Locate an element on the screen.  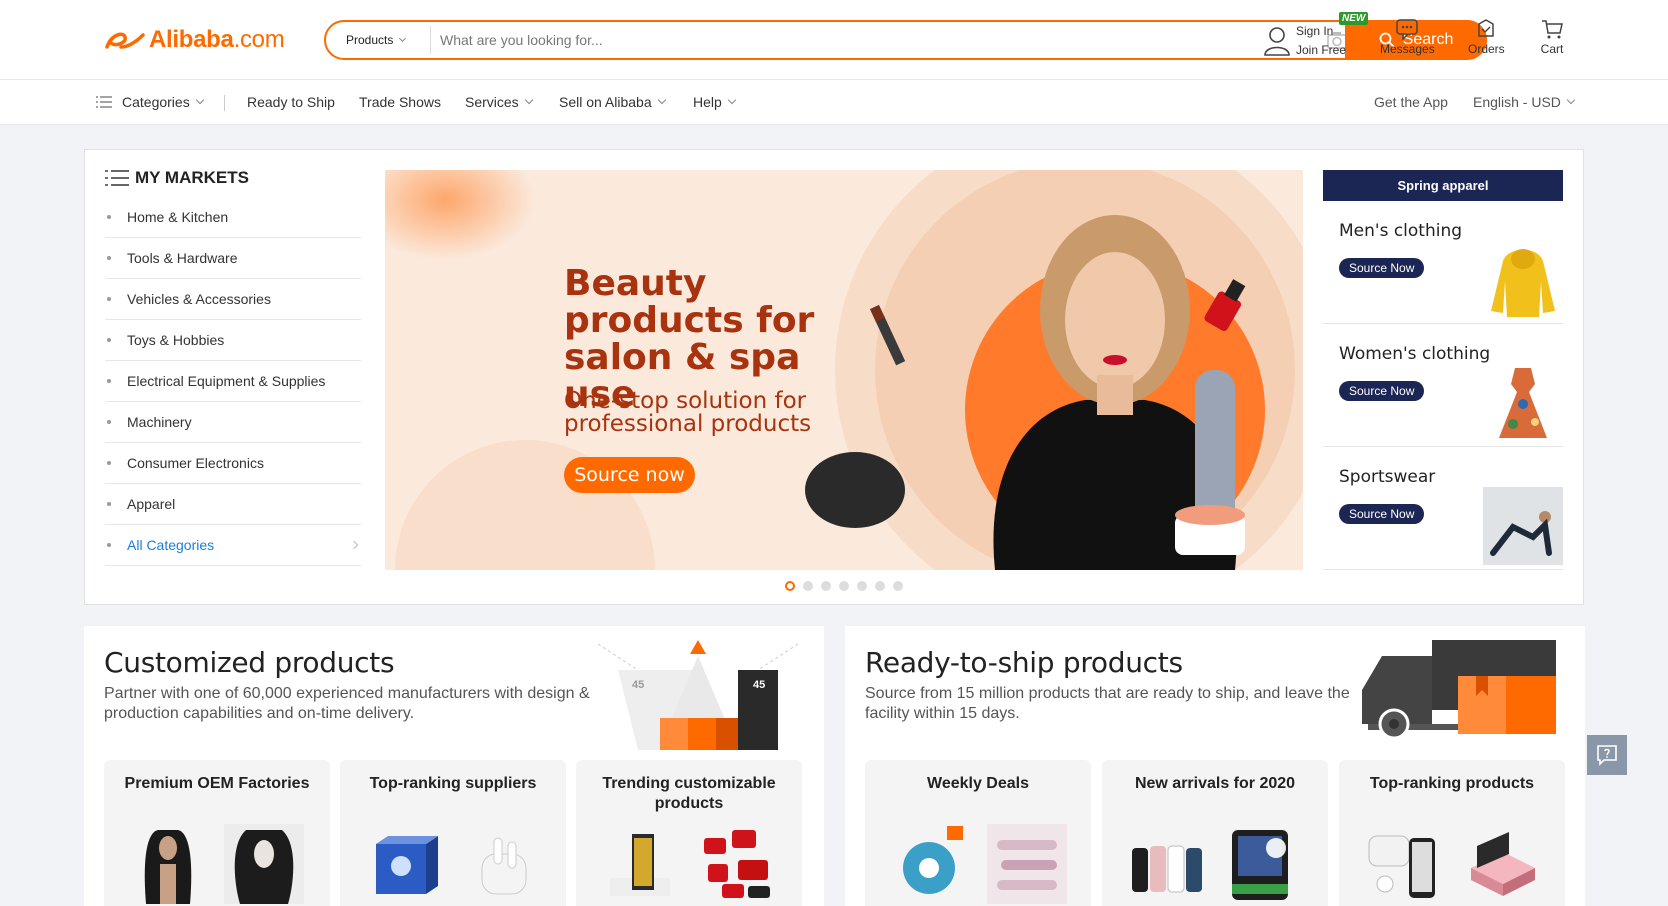
nav-trade-shows-label: Trade Shows is located at coordinates (400, 102).